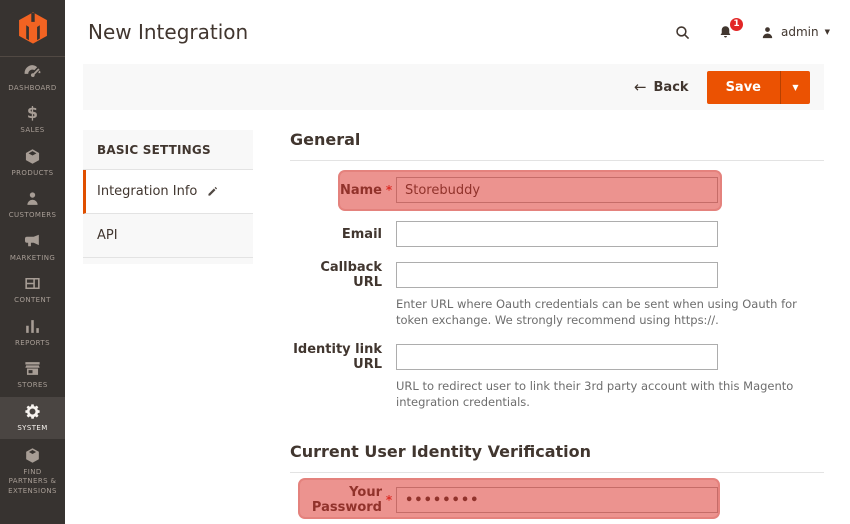  Describe the element at coordinates (168, 32) in the screenshot. I see `page-title: New Integration` at that location.